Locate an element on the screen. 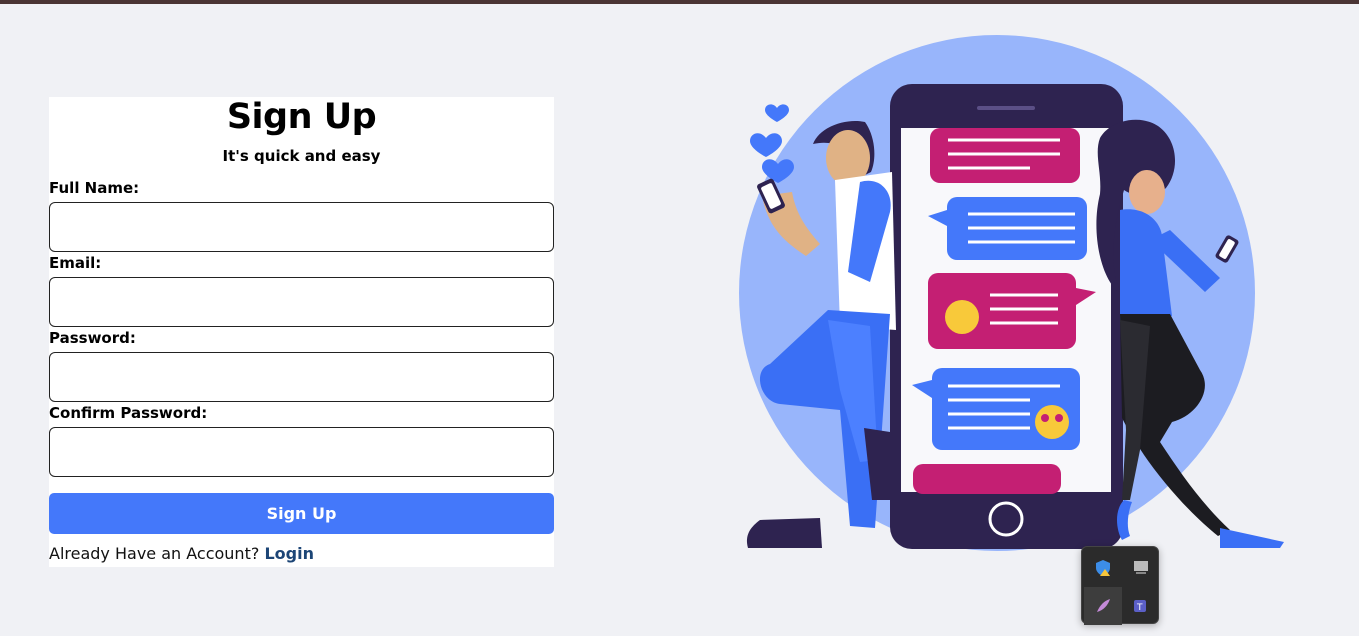 The image size is (1359, 636). login-prompt: Already Have an Account? Login is located at coordinates (181, 553).